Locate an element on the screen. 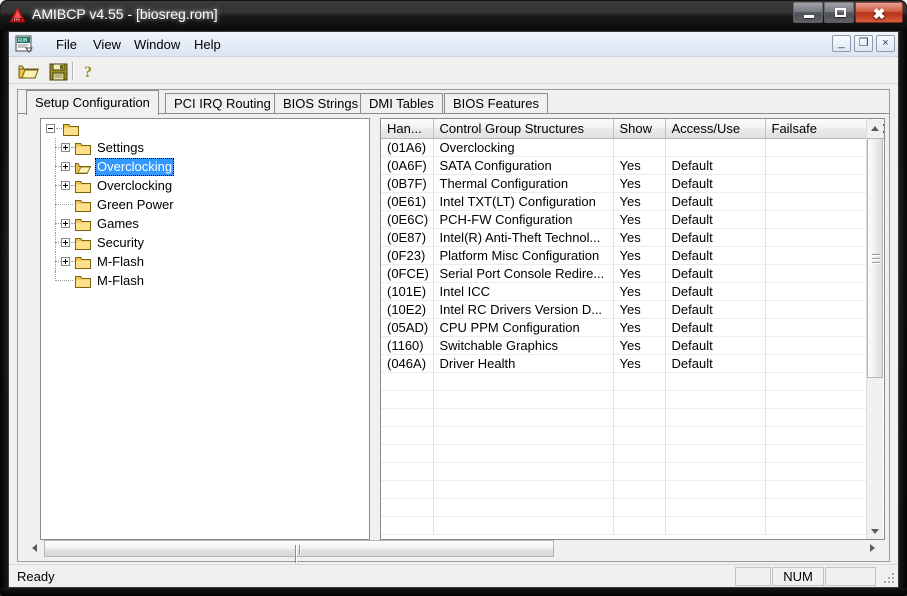 The width and height of the screenshot is (907, 596). table-row: (05AD) CPU PPM Configuration Yes Default is located at coordinates (632, 327).